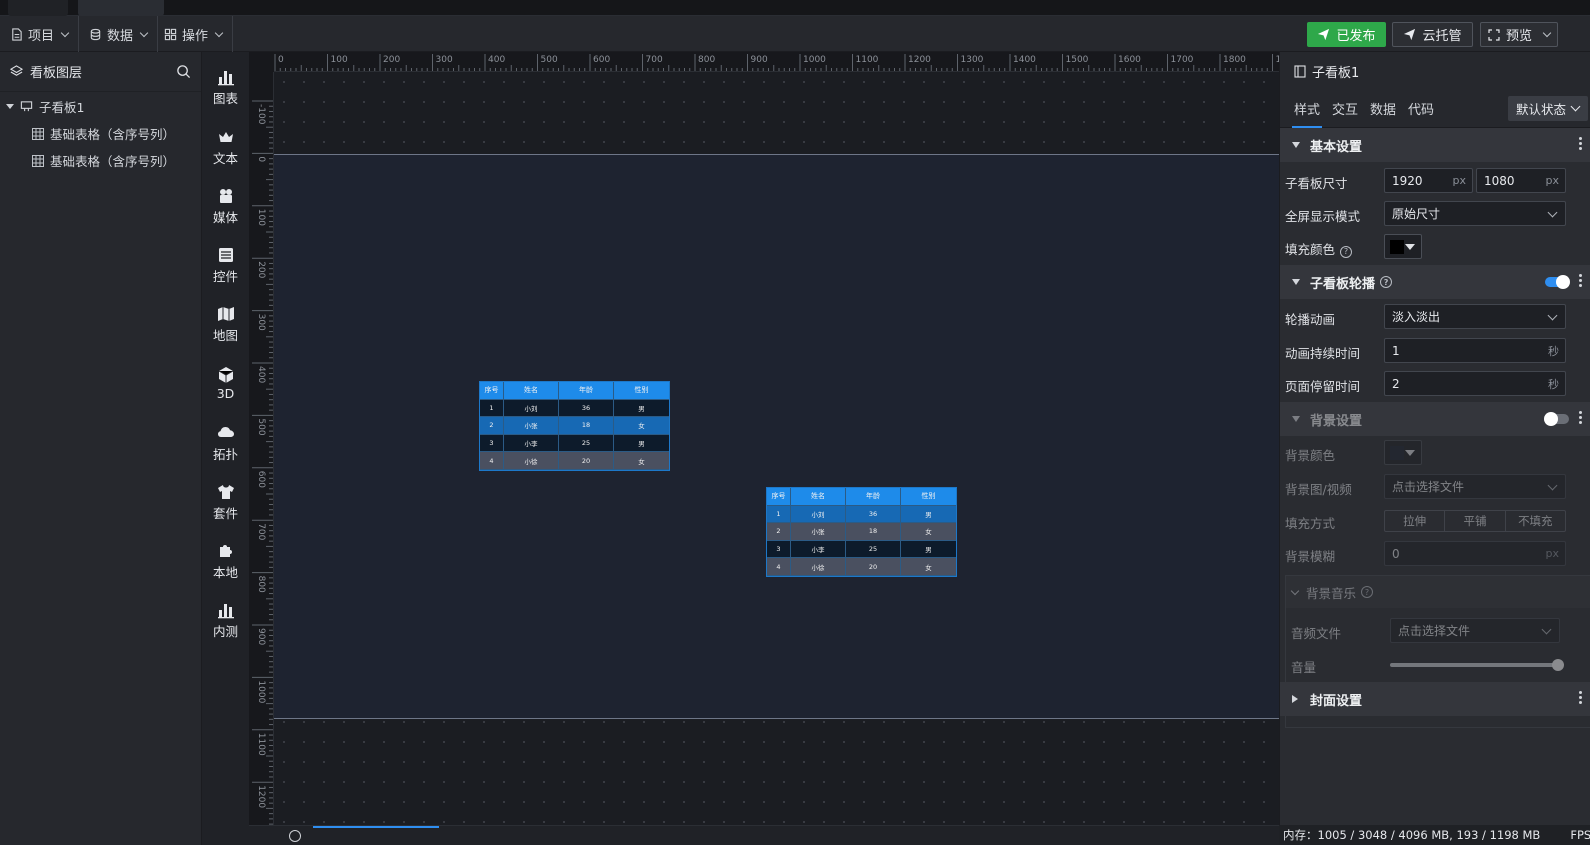 This screenshot has width=1590, height=845. What do you see at coordinates (40, 34) in the screenshot?
I see `project-menu: 项目` at bounding box center [40, 34].